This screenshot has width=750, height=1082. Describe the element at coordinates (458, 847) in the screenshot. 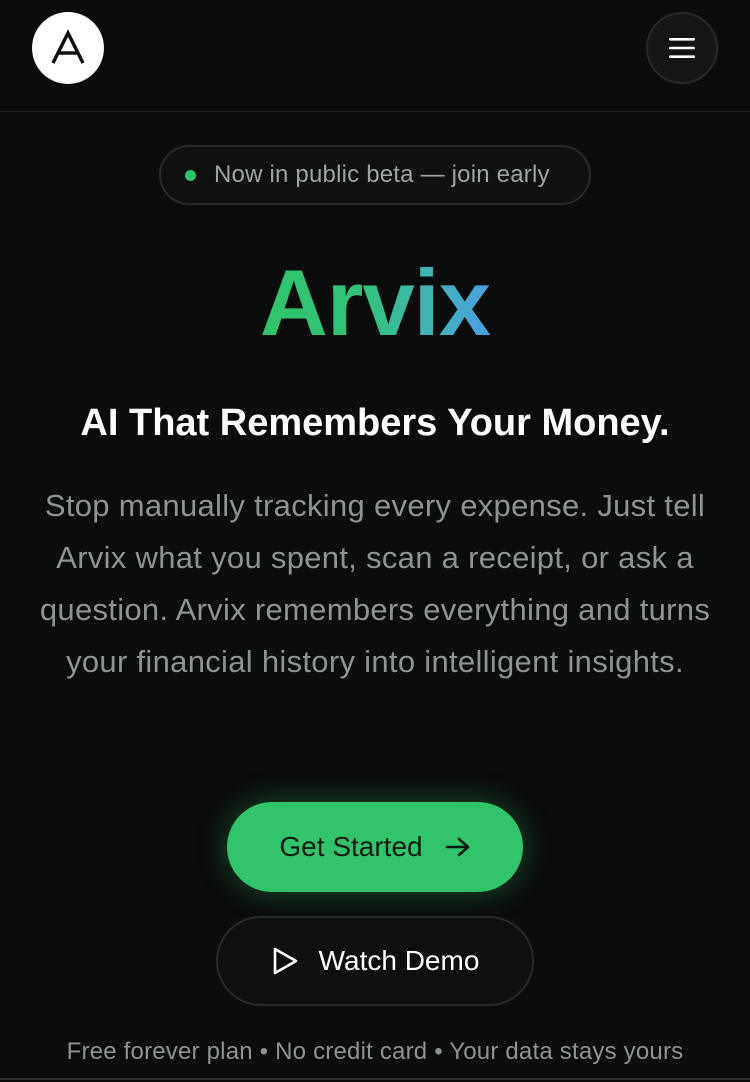

I see `arrow-right-icon` at that location.